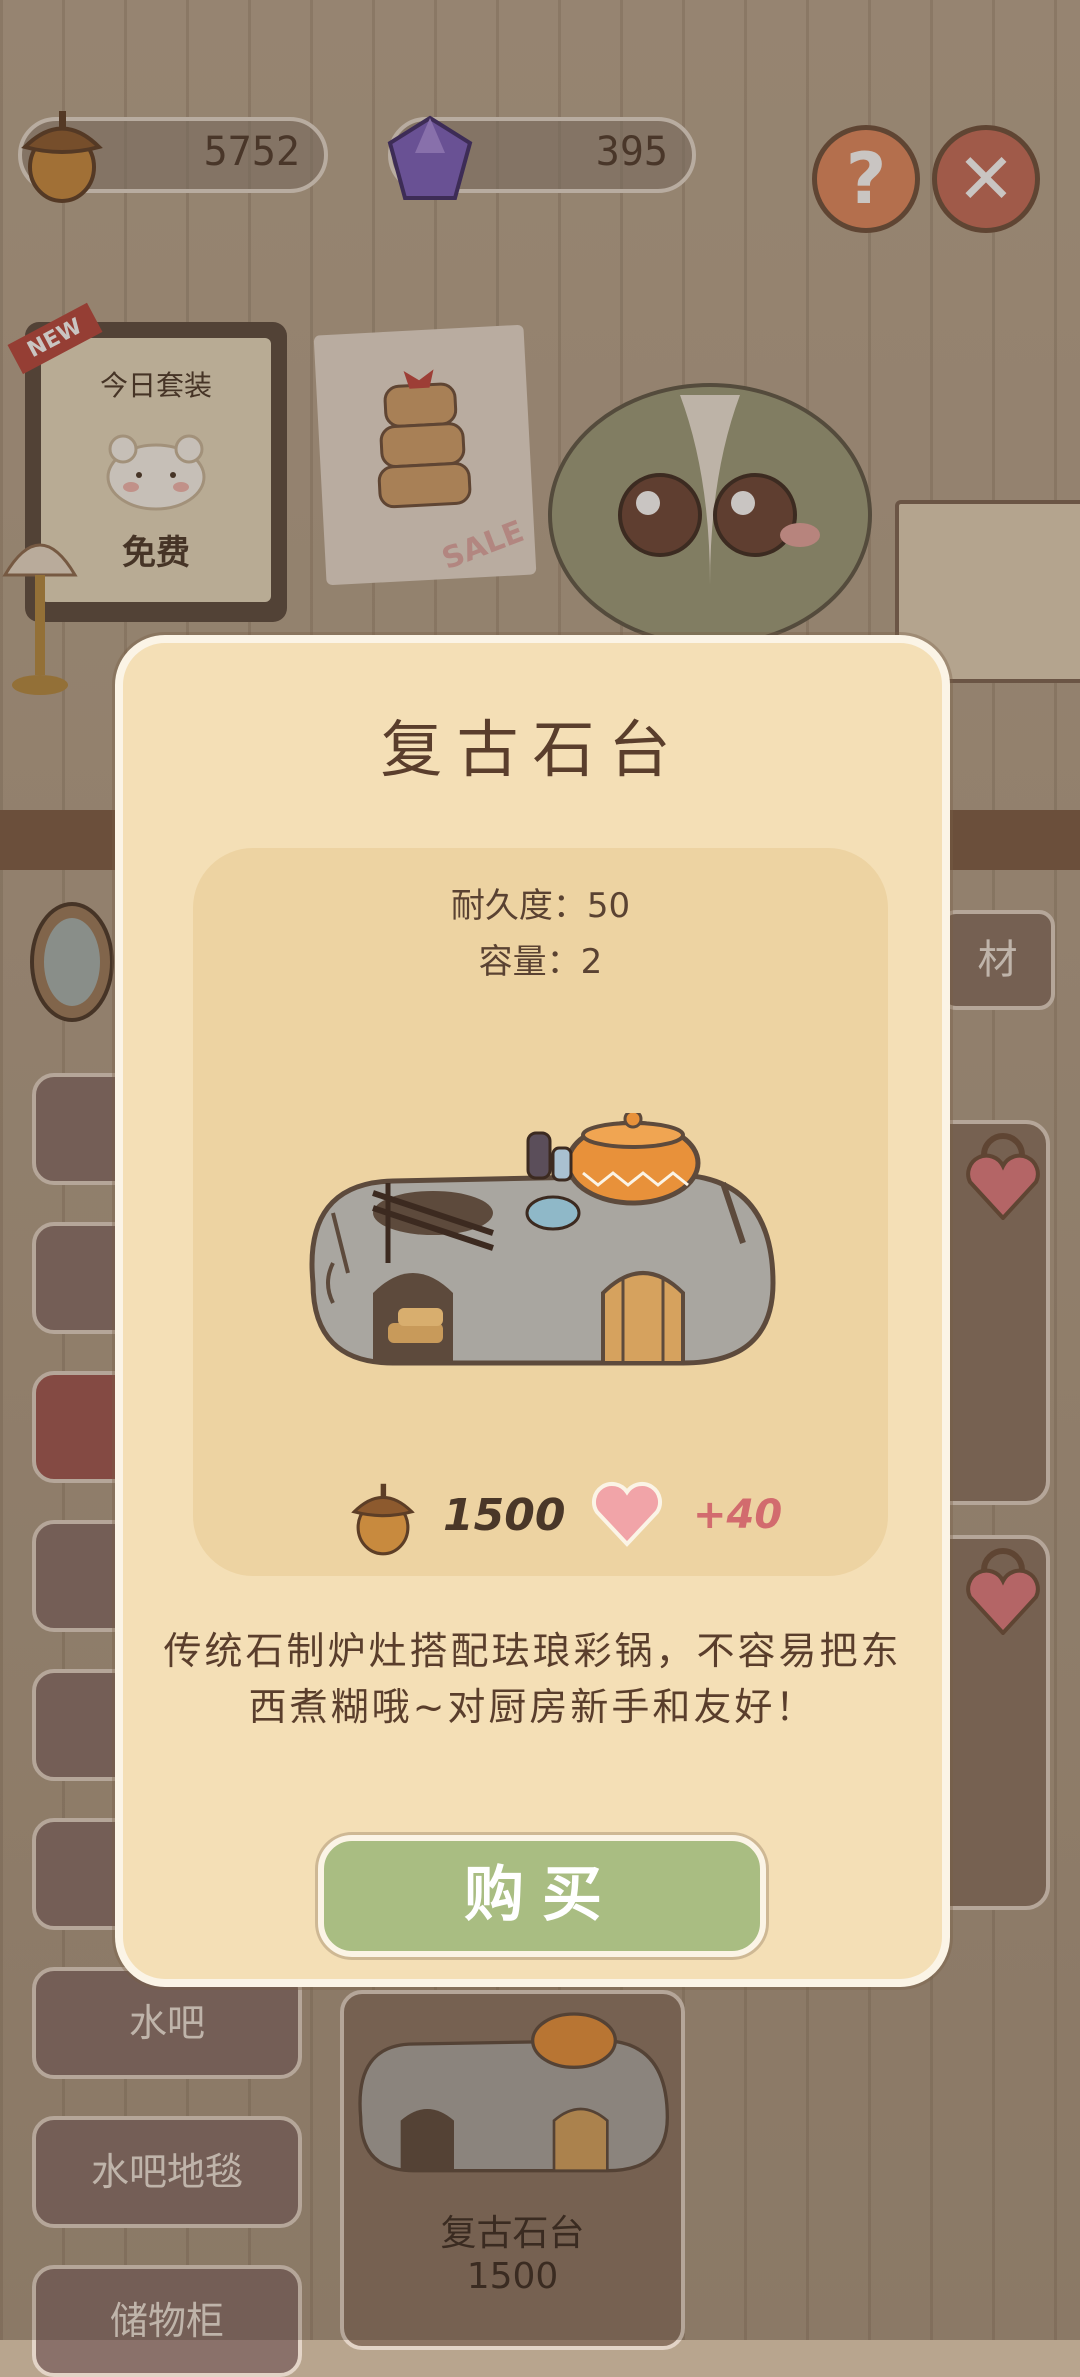 This screenshot has width=1080, height=2377. What do you see at coordinates (540, 906) in the screenshot?
I see `durability-stat: 耐久度：50` at bounding box center [540, 906].